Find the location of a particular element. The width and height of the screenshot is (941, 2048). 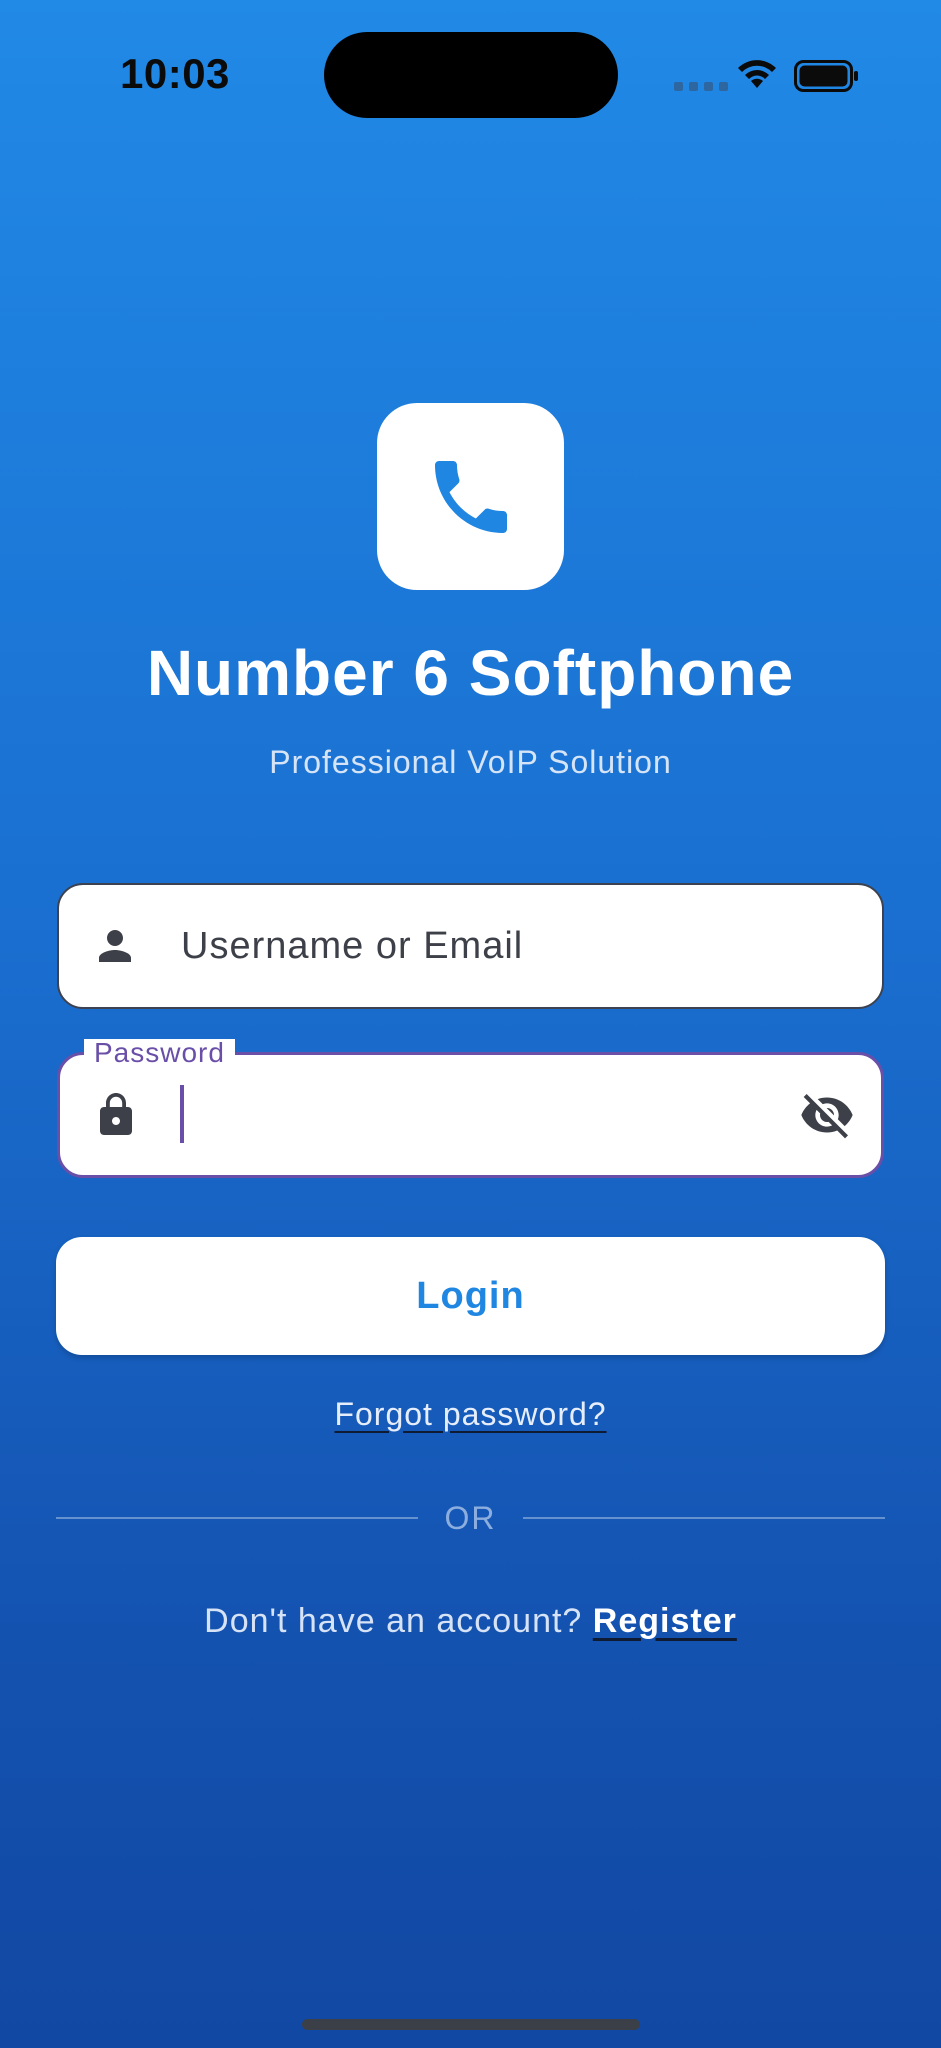

person-icon is located at coordinates (115, 946).